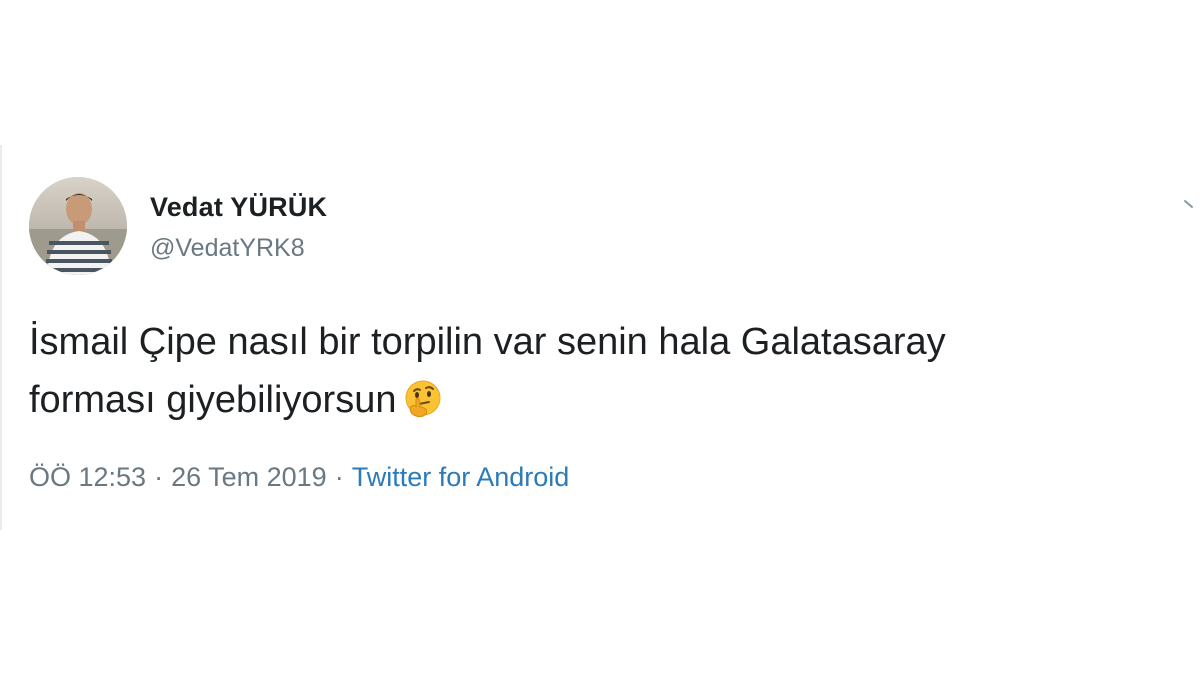 The image size is (1200, 675). I want to click on thinking-face-icon, so click(423, 399).